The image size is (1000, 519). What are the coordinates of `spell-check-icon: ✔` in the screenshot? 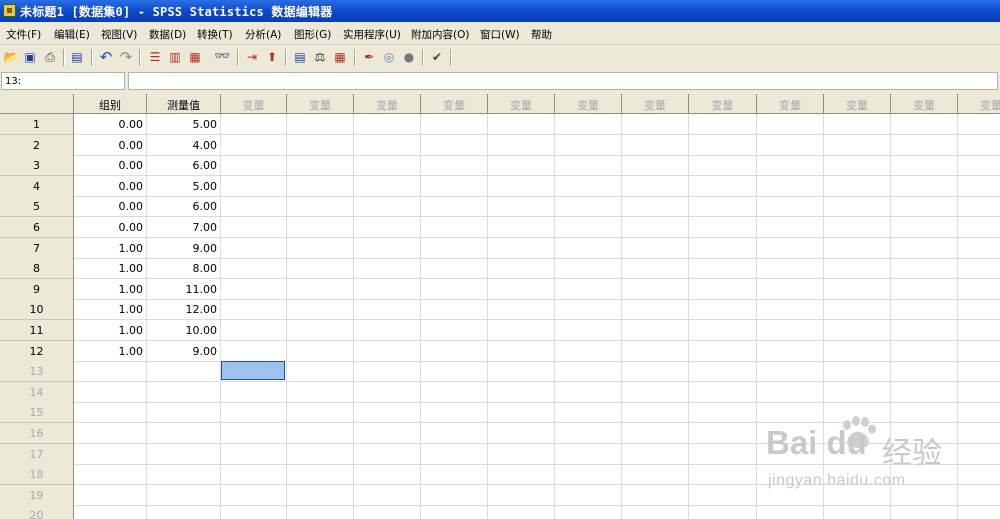 It's located at (437, 57).